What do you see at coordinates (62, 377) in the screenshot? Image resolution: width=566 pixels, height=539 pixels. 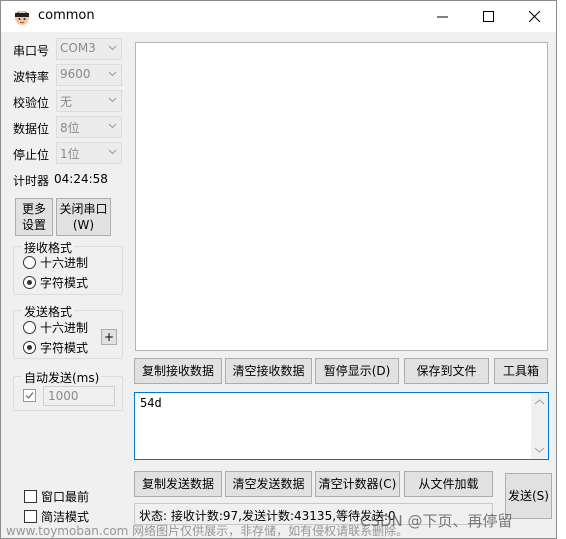 I see `auto-send-title: 自动发送(ms)` at bounding box center [62, 377].